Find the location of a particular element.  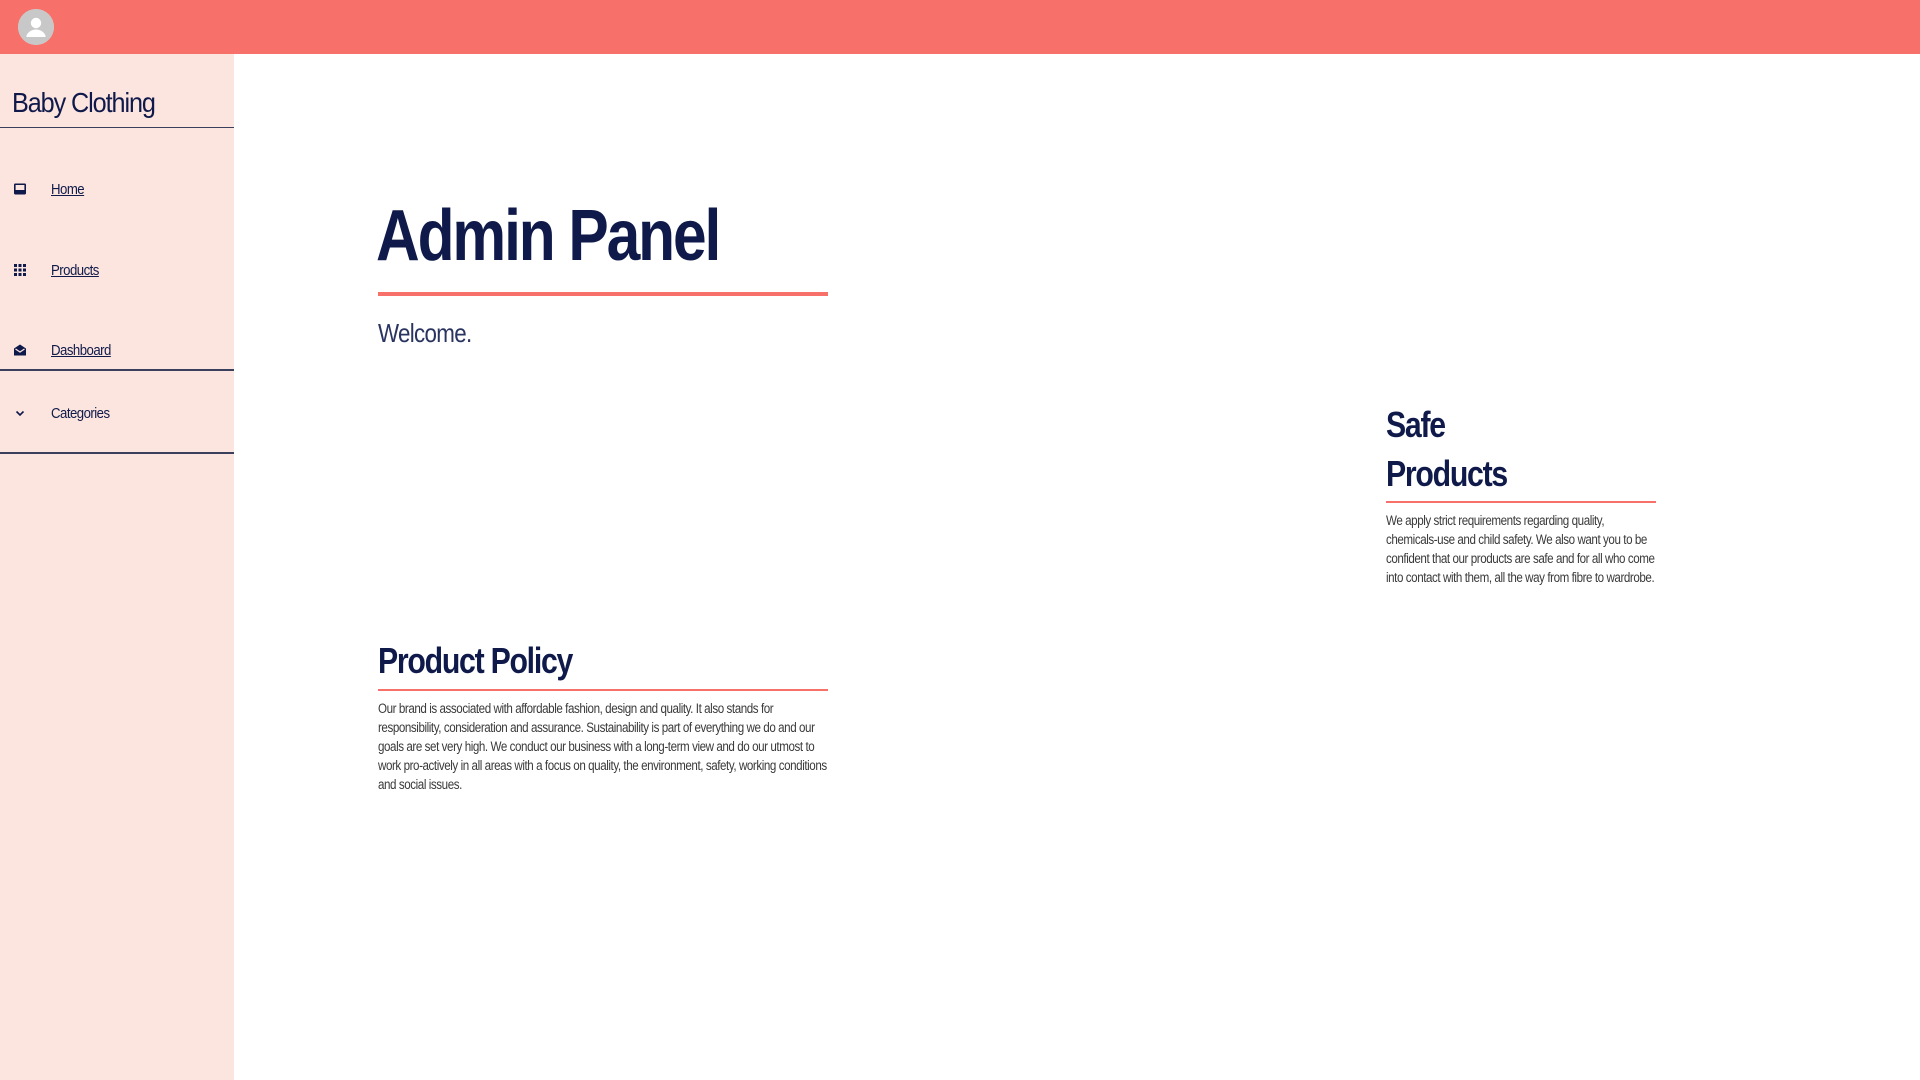

inbox-icon is located at coordinates (20, 189).